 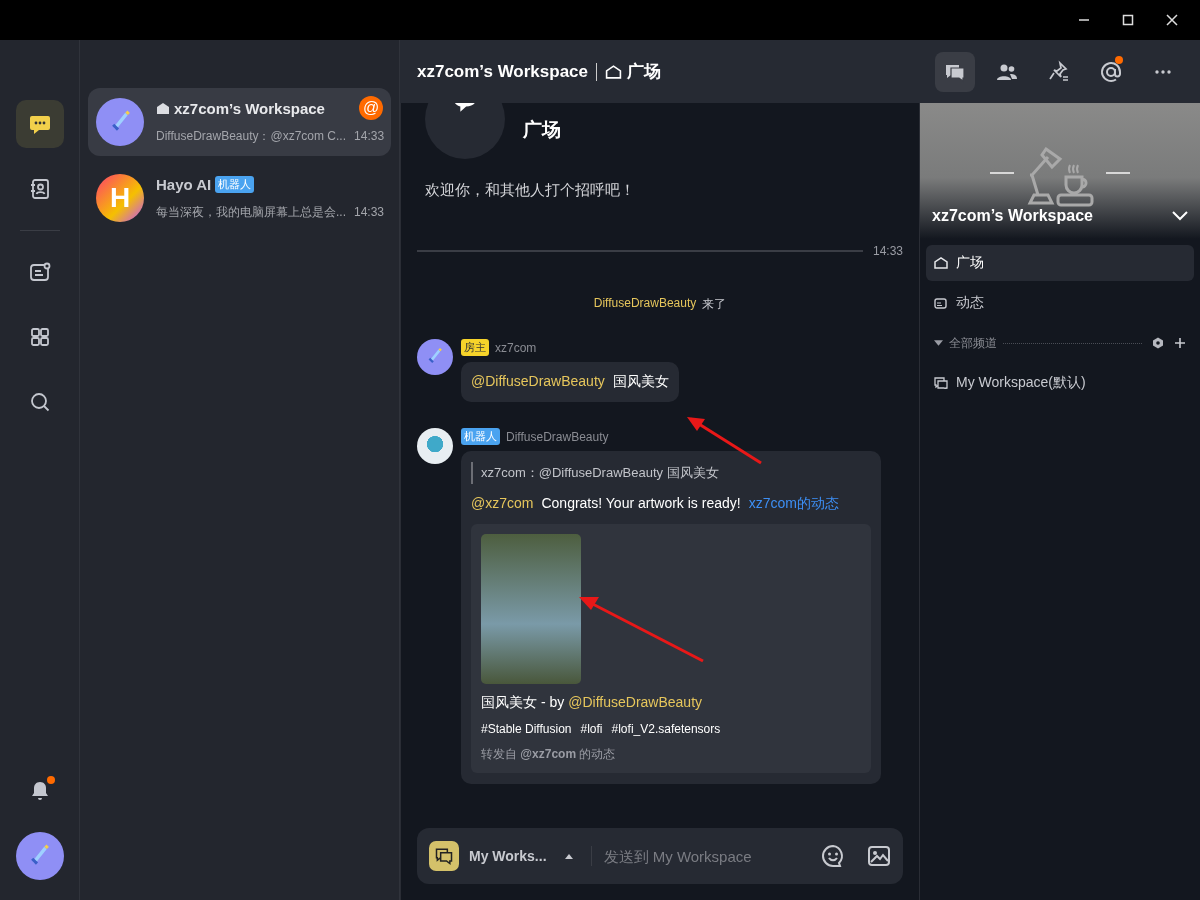 What do you see at coordinates (1012, 216) in the screenshot?
I see `workspace-name: xz7com’s Workspace` at bounding box center [1012, 216].